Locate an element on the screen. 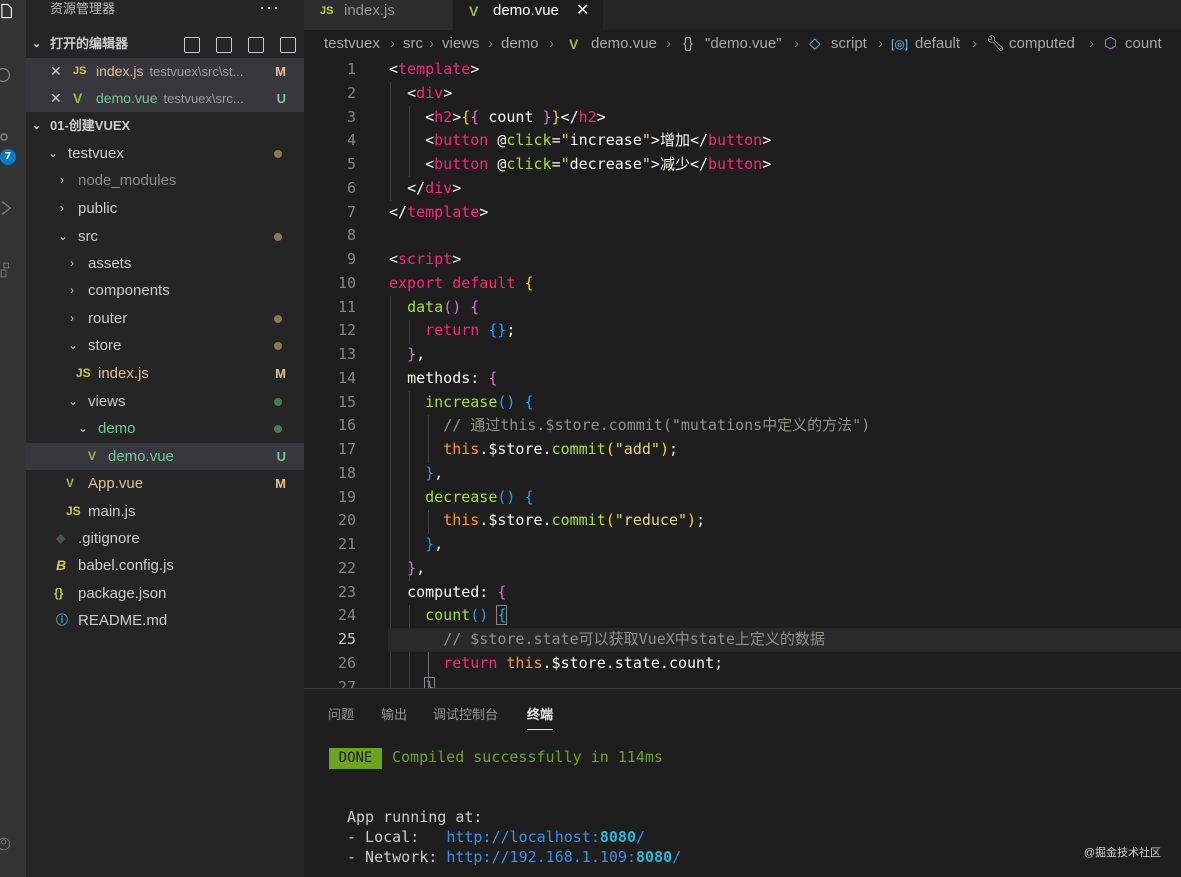 The image size is (1181, 877). tree-file-package-json: {} package.json is located at coordinates (165, 593).